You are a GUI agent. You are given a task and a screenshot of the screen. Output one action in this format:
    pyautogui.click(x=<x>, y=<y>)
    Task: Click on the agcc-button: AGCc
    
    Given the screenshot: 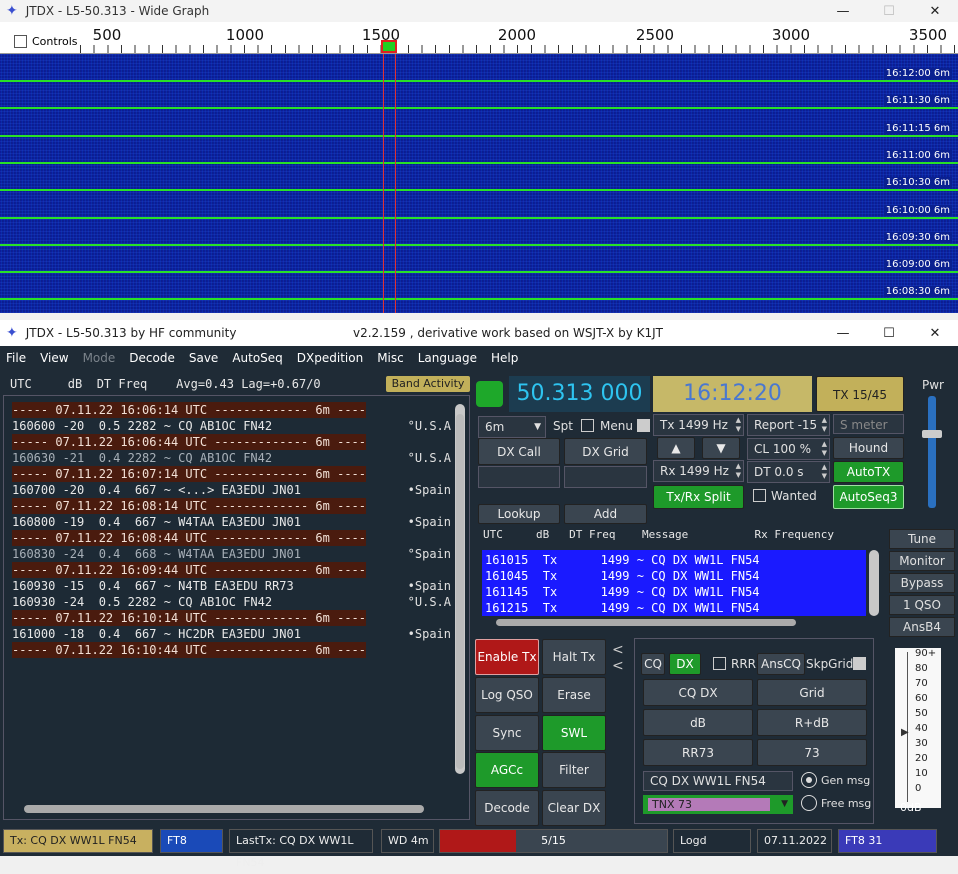 What is the action you would take?
    pyautogui.click(x=507, y=770)
    